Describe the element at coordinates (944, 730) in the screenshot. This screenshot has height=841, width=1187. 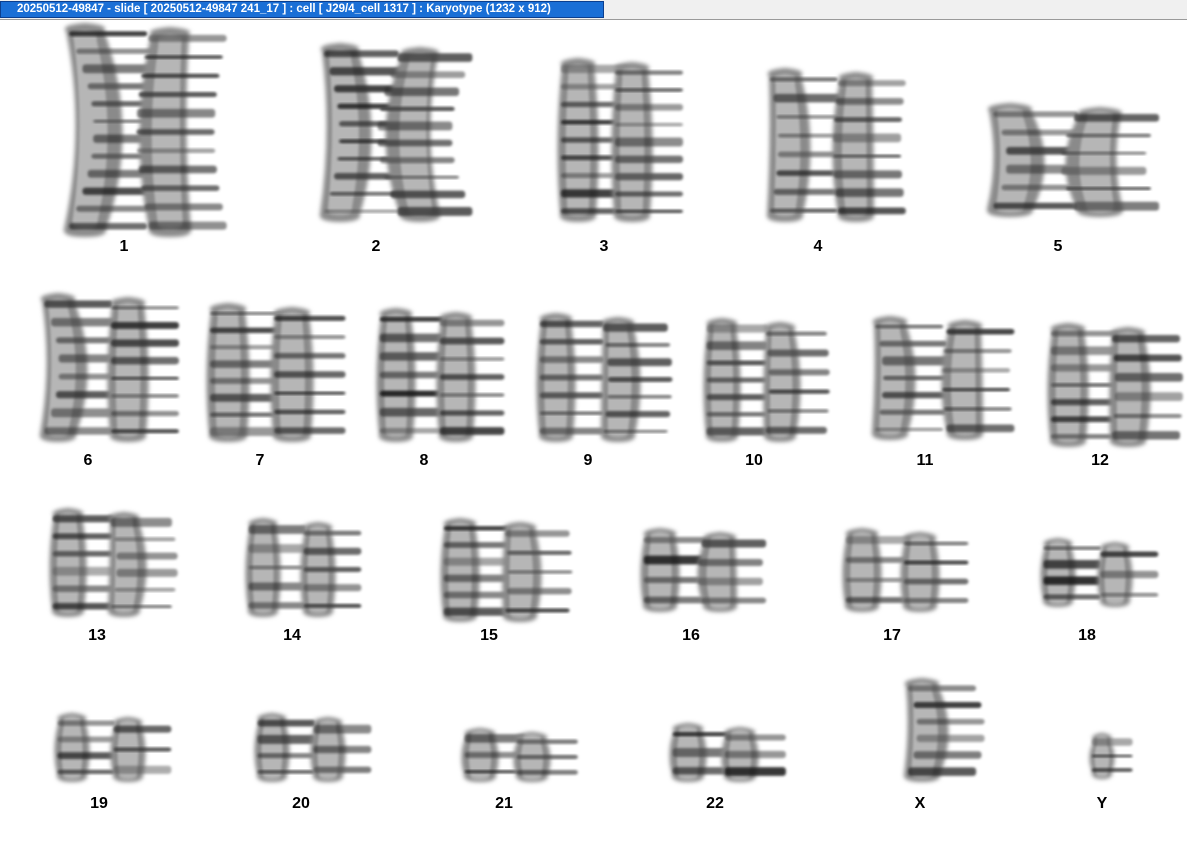
I see `chromosome-x` at that location.